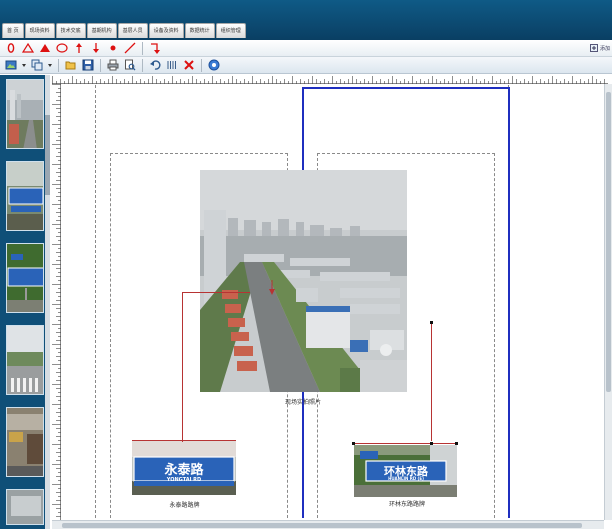  Describe the element at coordinates (182, 367) in the screenshot. I see `leader-line-left-vertical` at that location.